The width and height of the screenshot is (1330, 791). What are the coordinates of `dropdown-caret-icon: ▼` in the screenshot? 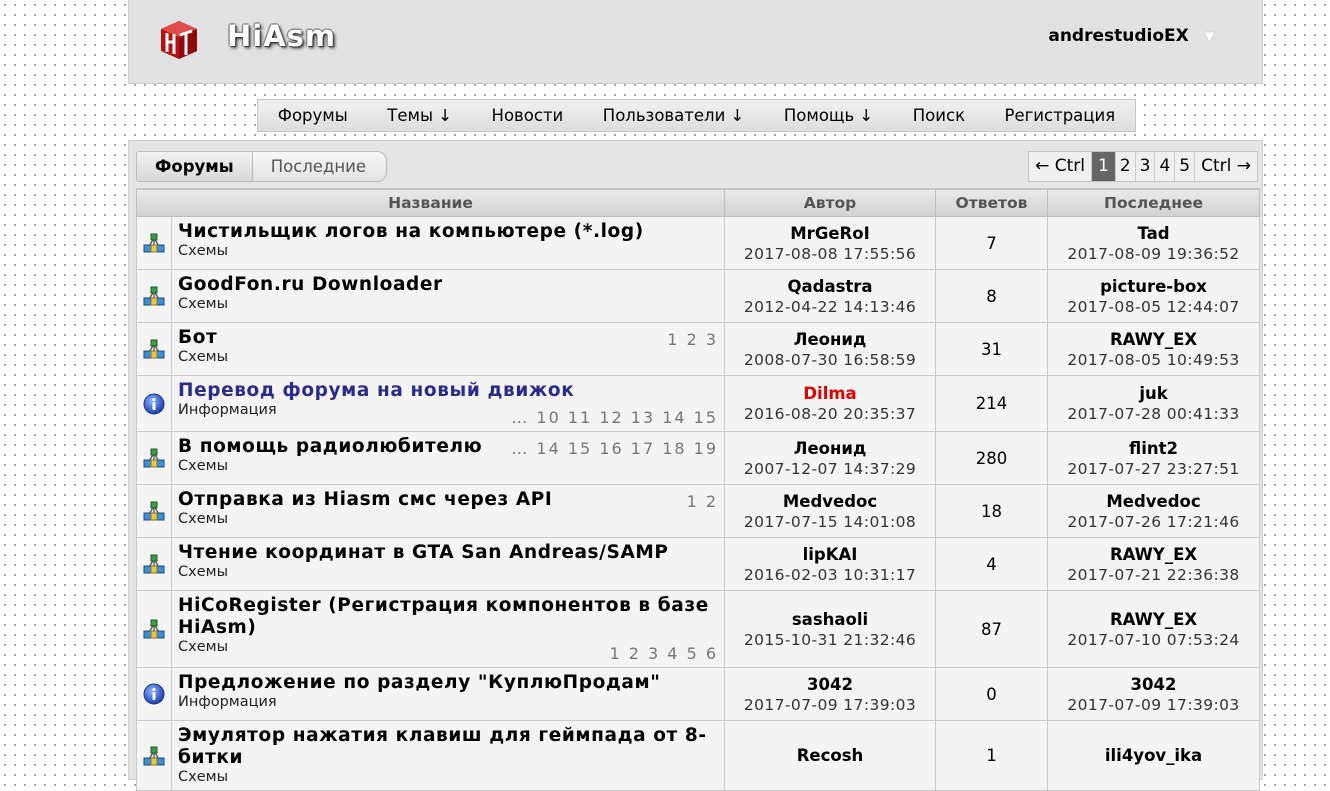 It's located at (1209, 36).